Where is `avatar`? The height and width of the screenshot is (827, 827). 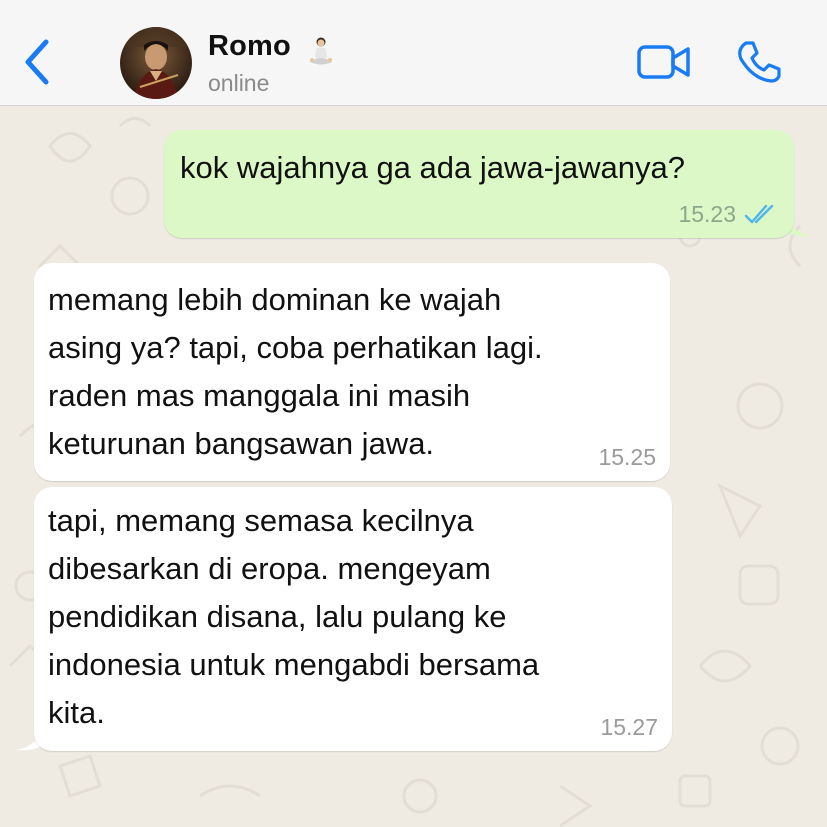
avatar is located at coordinates (156, 63).